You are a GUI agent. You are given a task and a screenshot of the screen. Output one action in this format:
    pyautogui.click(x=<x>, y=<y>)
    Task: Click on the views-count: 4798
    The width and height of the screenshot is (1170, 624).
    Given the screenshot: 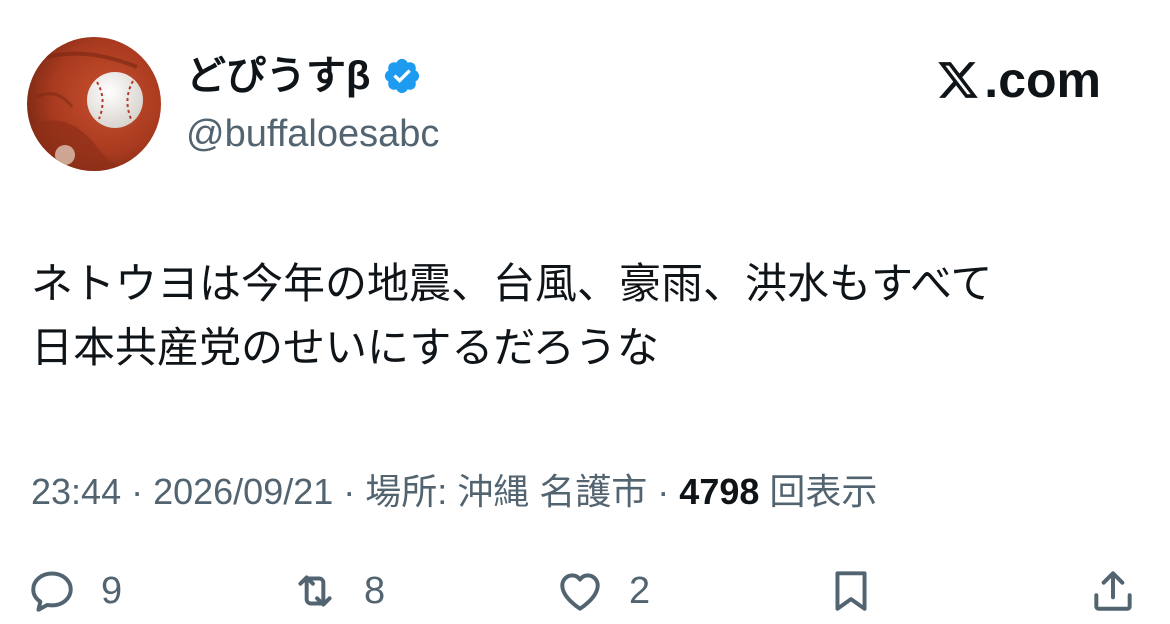 What is the action you would take?
    pyautogui.click(x=719, y=491)
    